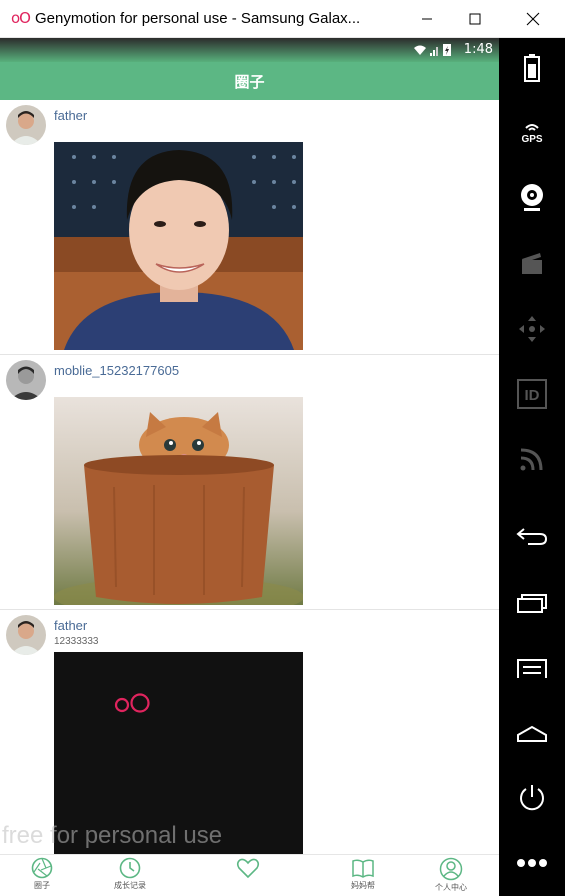  What do you see at coordinates (451, 887) in the screenshot?
I see `nav-label: 个人中心` at bounding box center [451, 887].